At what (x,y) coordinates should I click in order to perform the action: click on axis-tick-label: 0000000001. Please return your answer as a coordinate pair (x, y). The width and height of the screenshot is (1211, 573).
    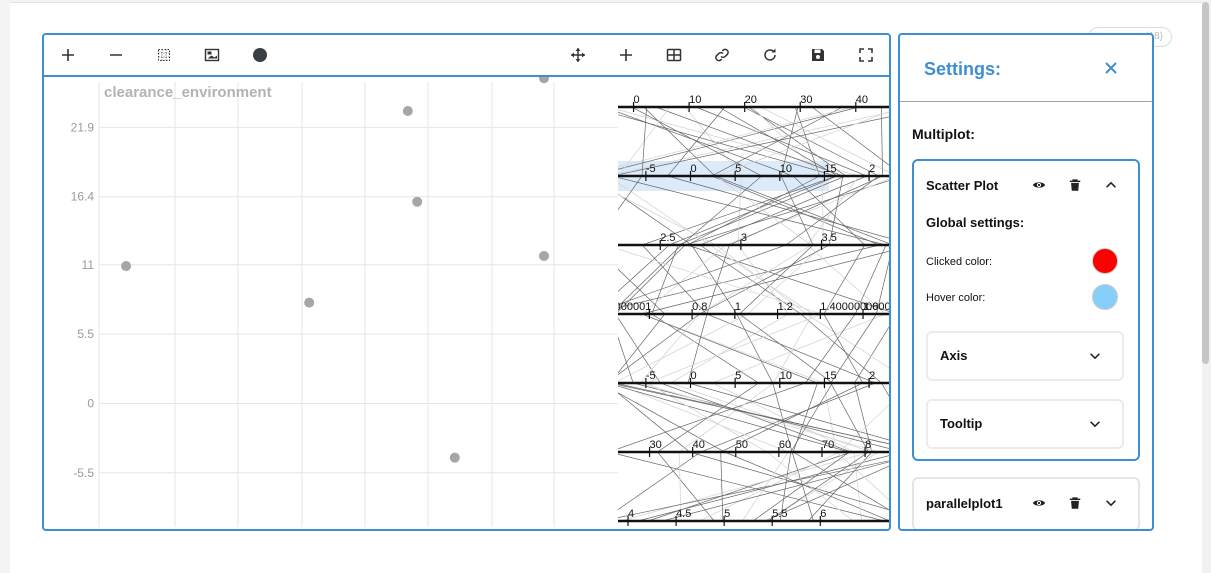
    Looking at the image, I should click on (634, 307).